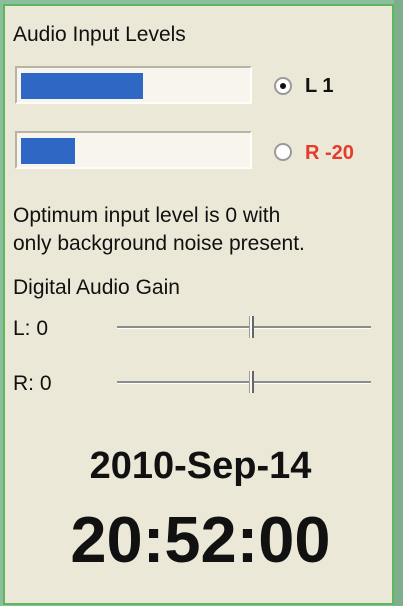 Image resolution: width=403 pixels, height=606 pixels. I want to click on left-gain-label: L: 0, so click(31, 328).